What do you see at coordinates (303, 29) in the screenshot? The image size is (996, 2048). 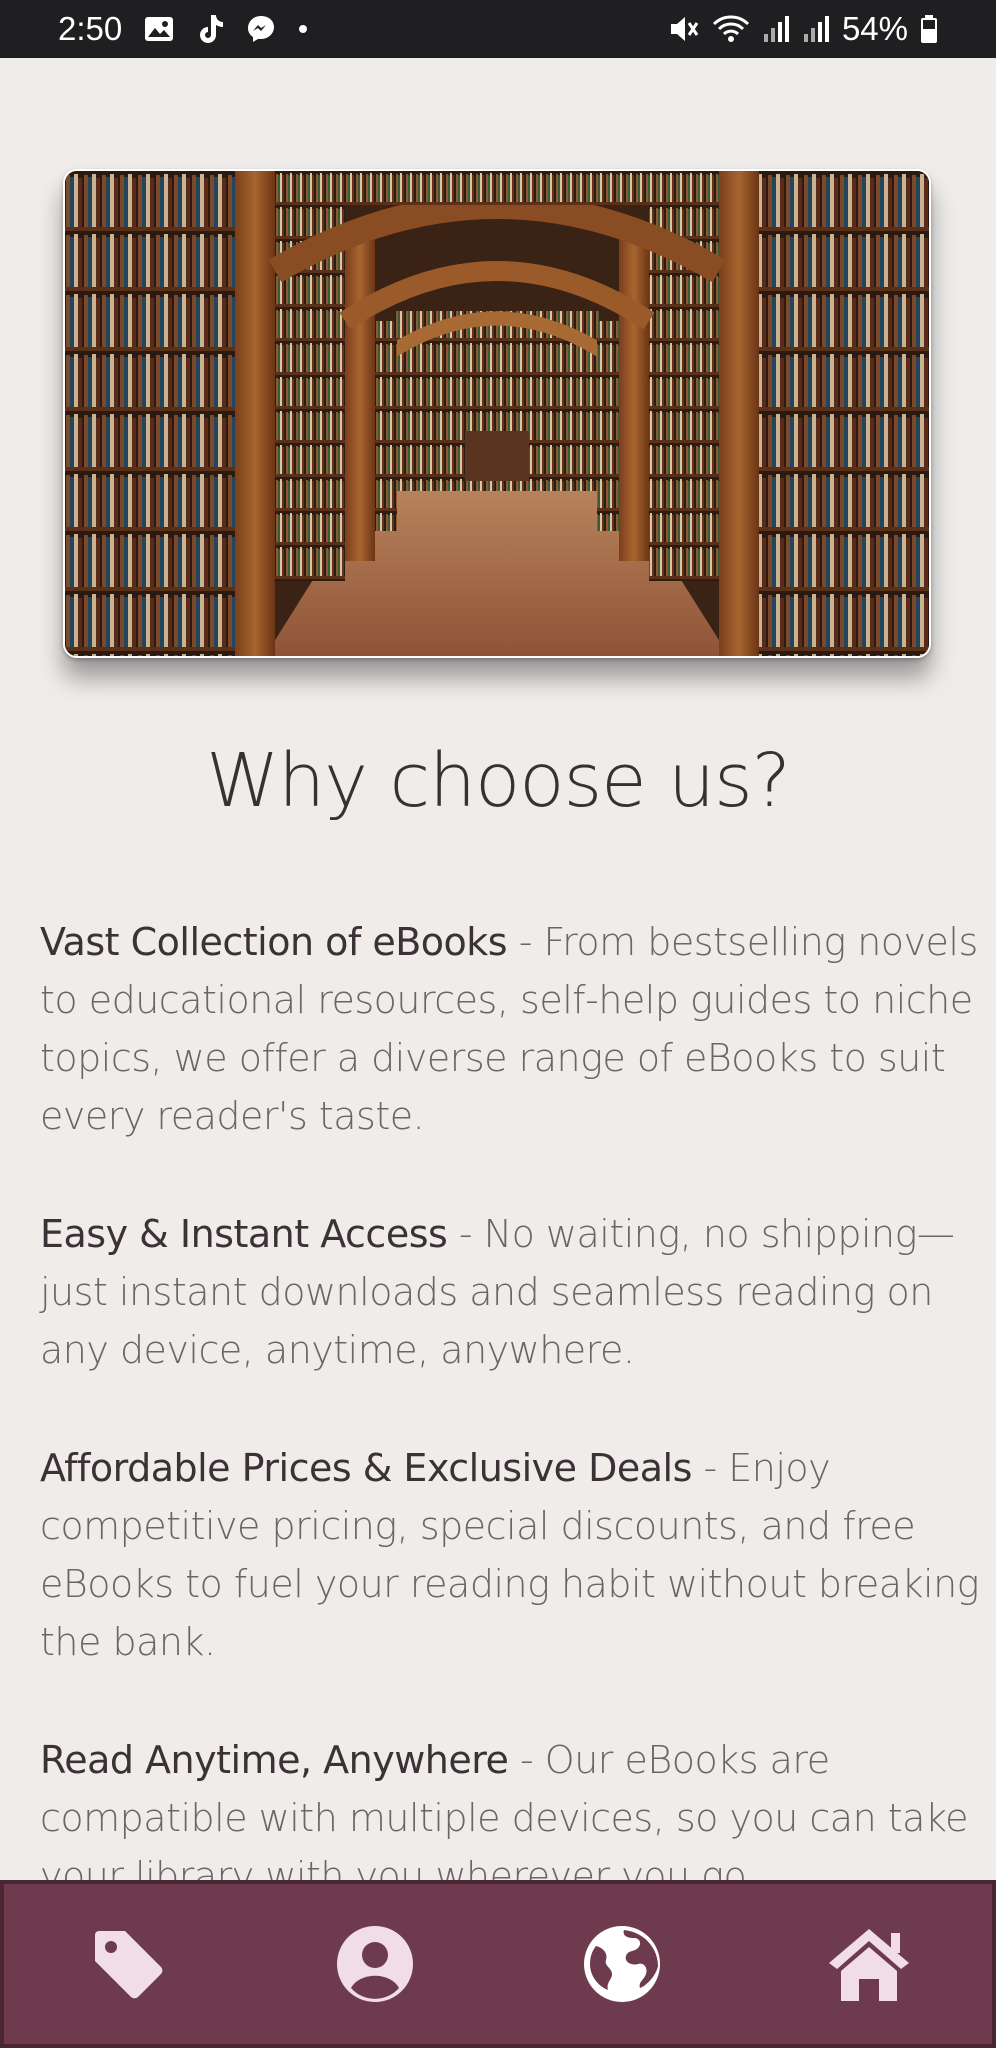 I see `dot-icon` at bounding box center [303, 29].